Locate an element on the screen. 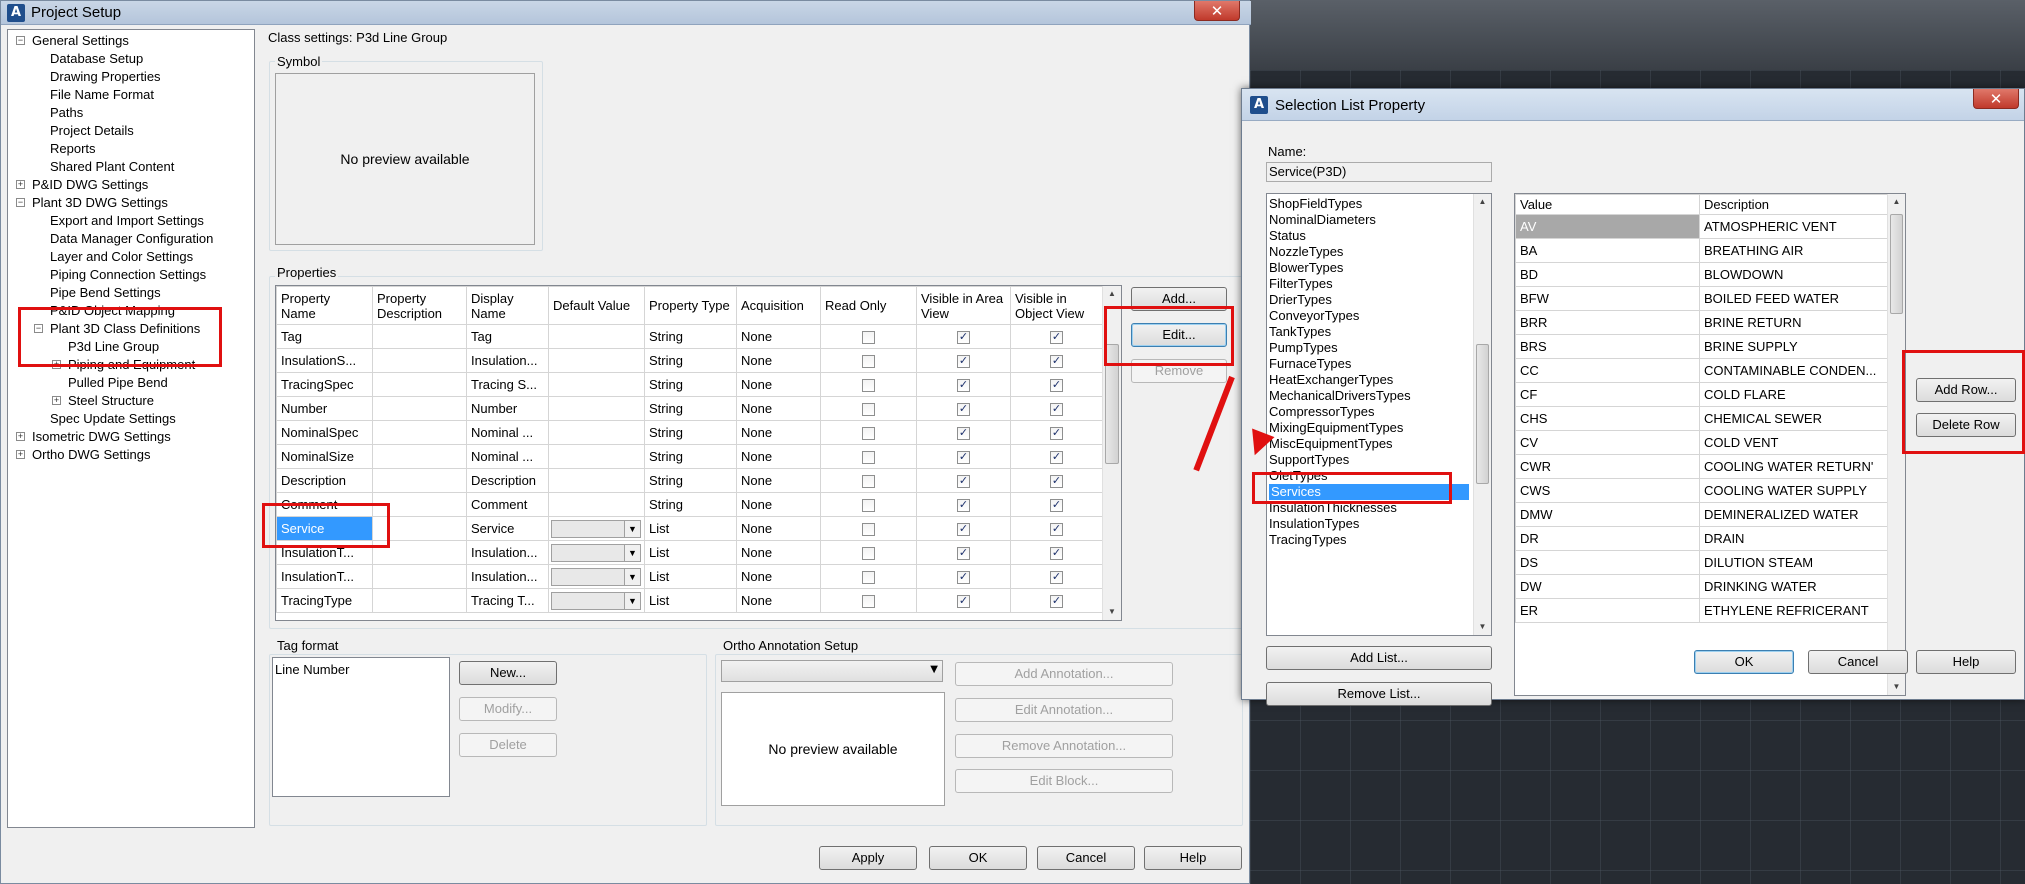  tree-item: P3d Line Group is located at coordinates (113, 347).